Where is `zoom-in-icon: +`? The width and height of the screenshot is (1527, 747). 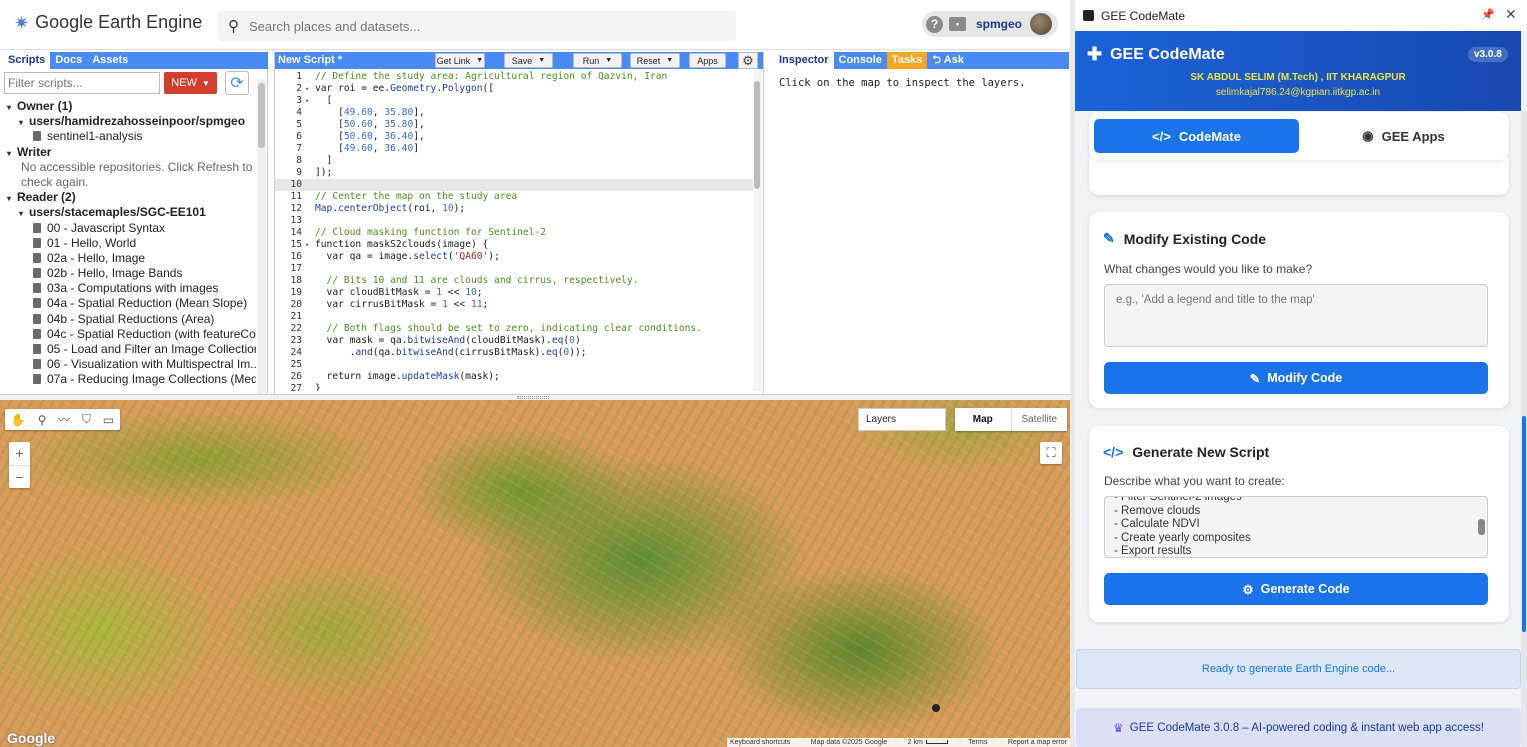 zoom-in-icon: + is located at coordinates (19, 453).